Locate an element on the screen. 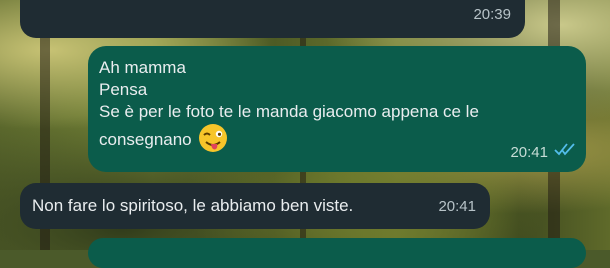  message-bubble-outgoing is located at coordinates (337, 253).